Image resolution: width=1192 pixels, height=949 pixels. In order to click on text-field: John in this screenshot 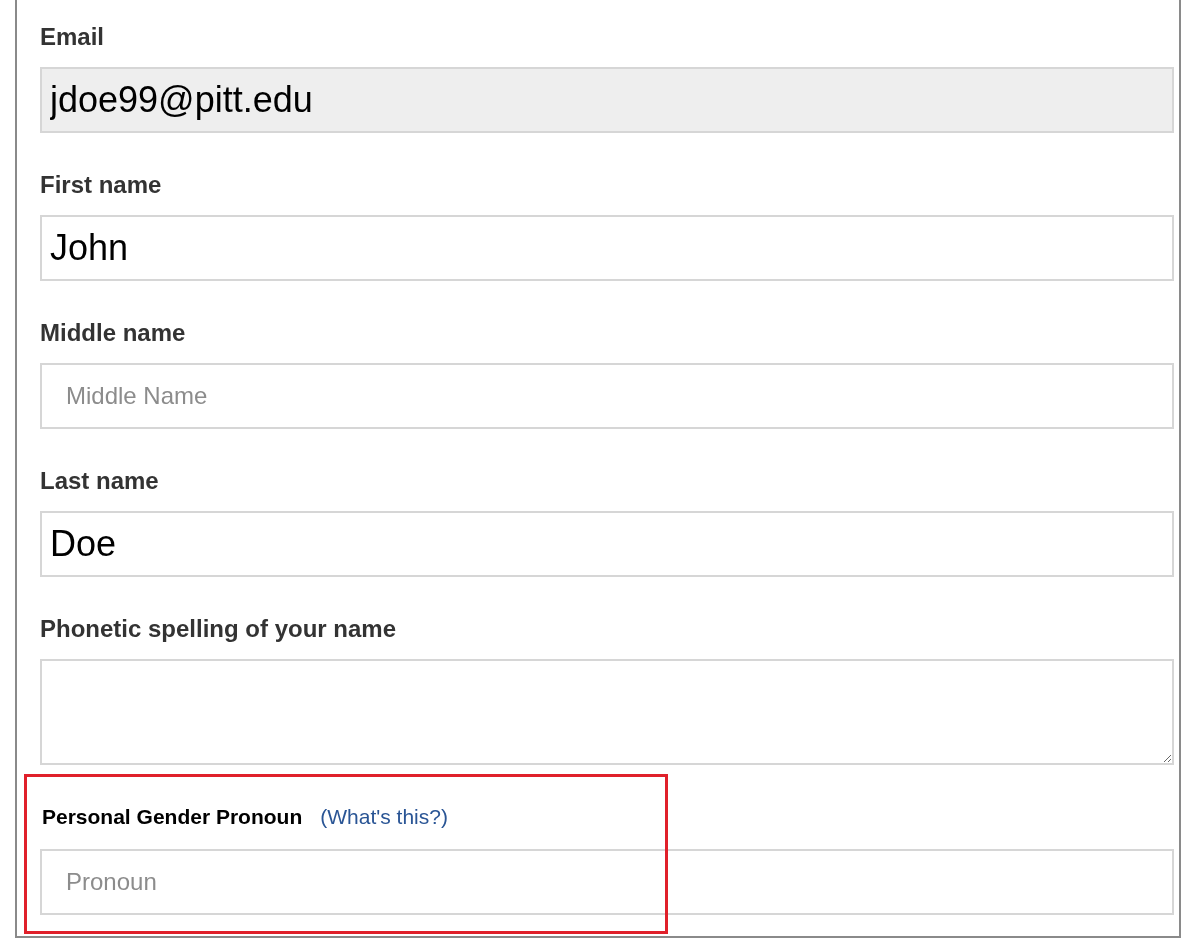, I will do `click(607, 248)`.